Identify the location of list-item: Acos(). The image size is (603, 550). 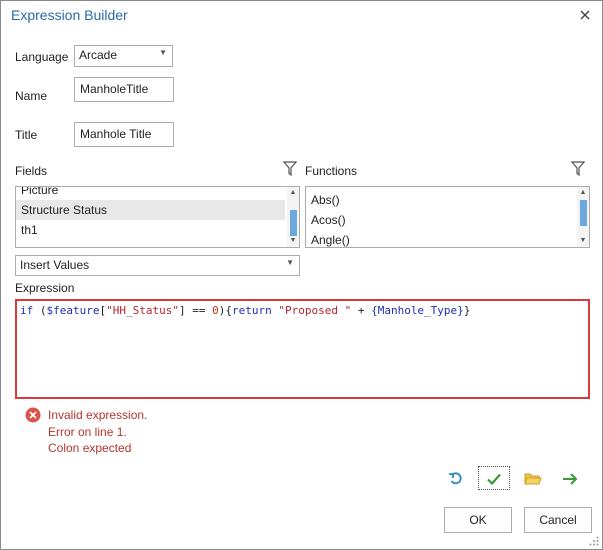
(447, 220).